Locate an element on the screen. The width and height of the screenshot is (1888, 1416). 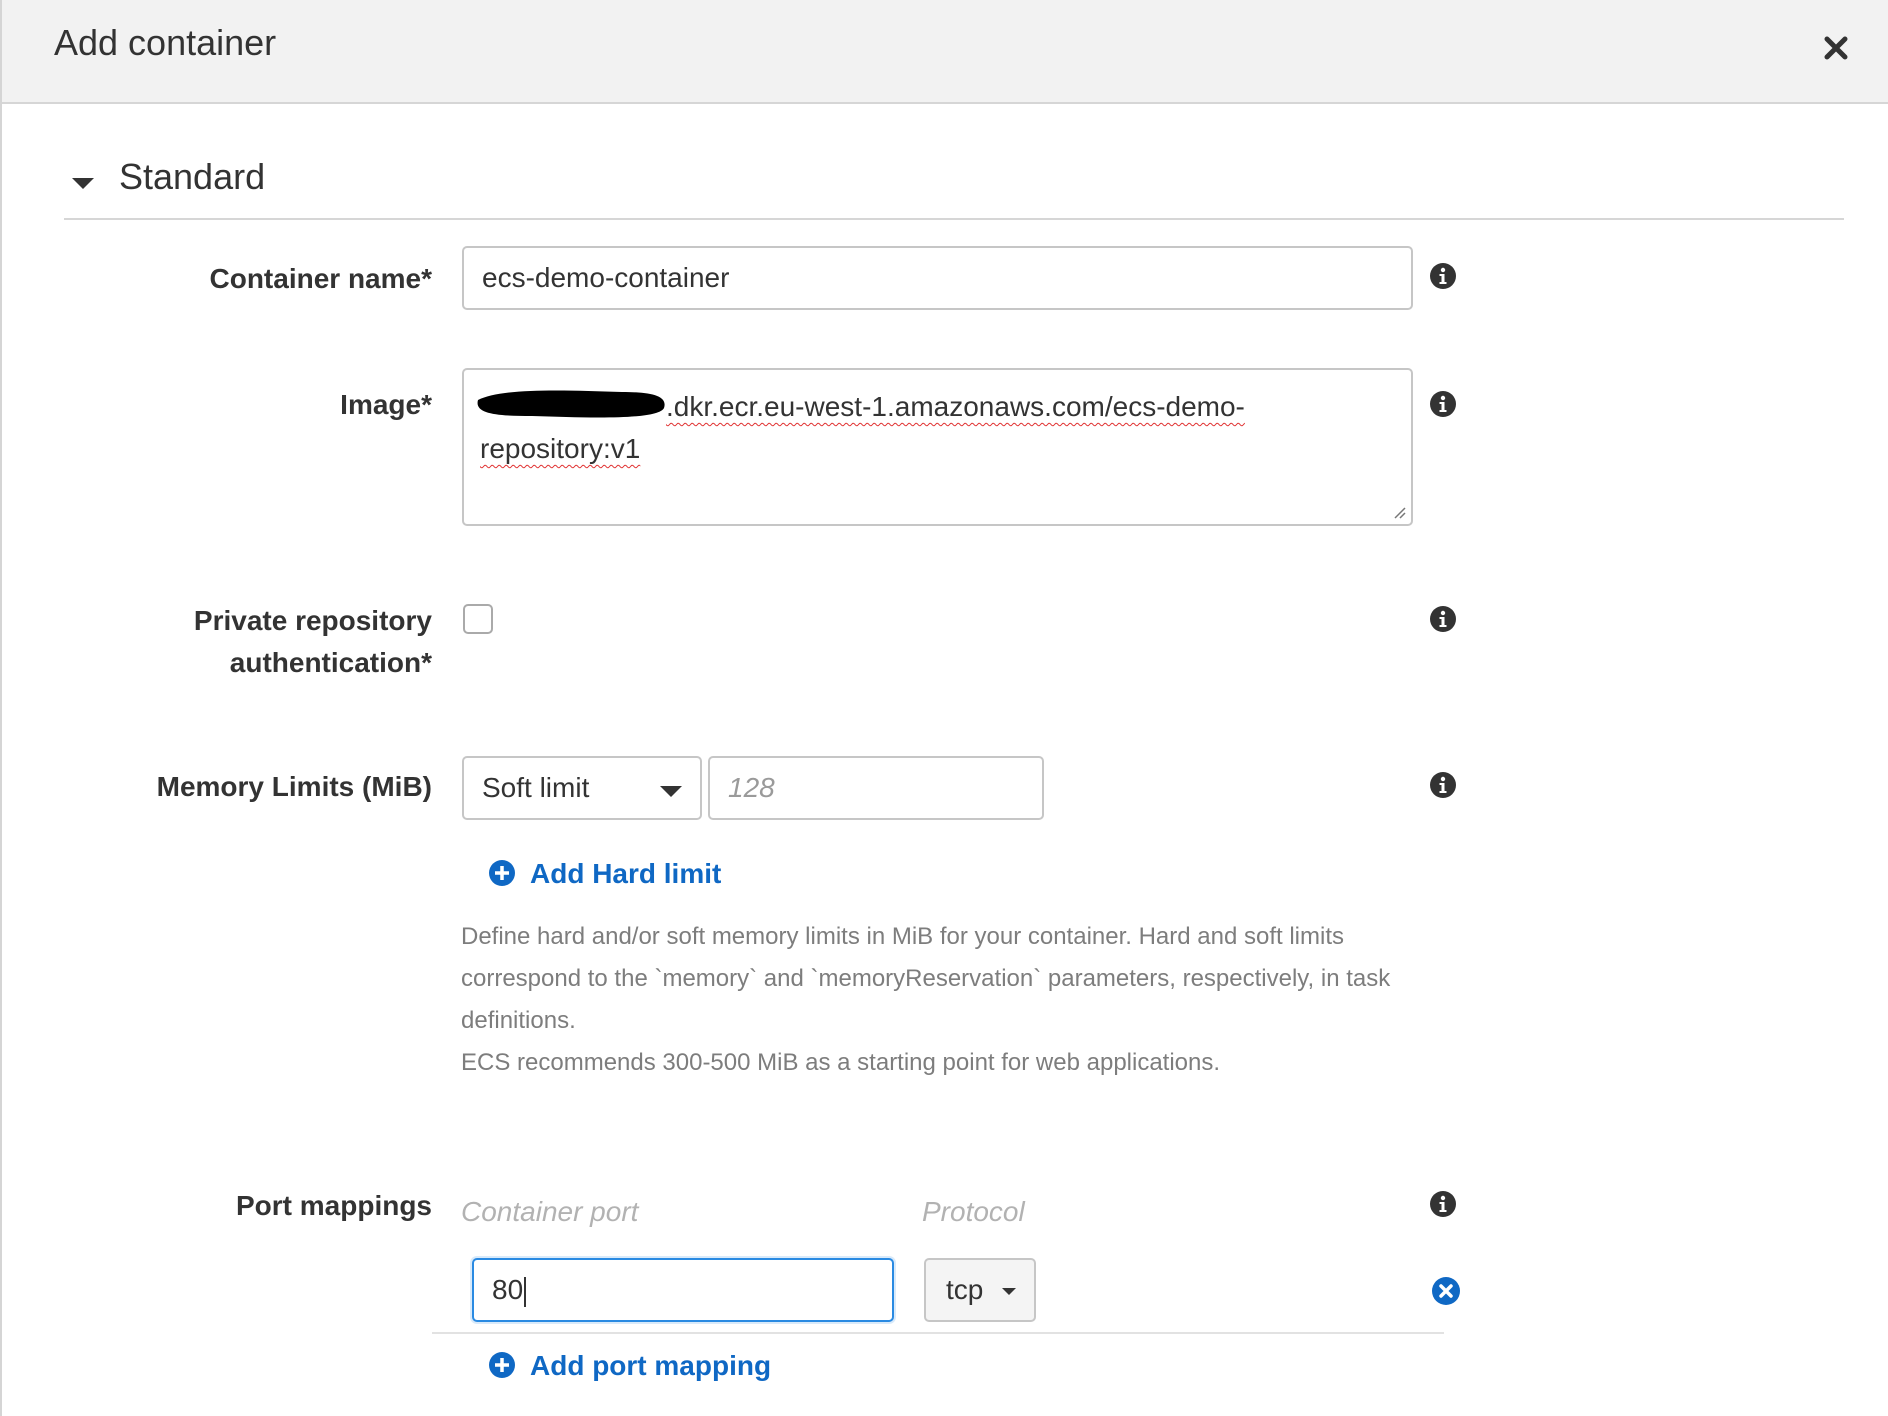
container-name-label: Container name* is located at coordinates (321, 278).